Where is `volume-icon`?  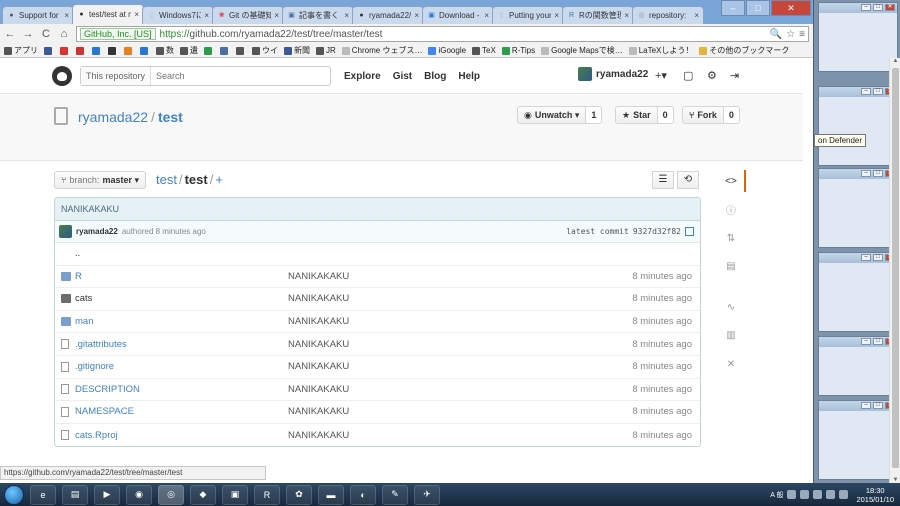 volume-icon is located at coordinates (844, 494).